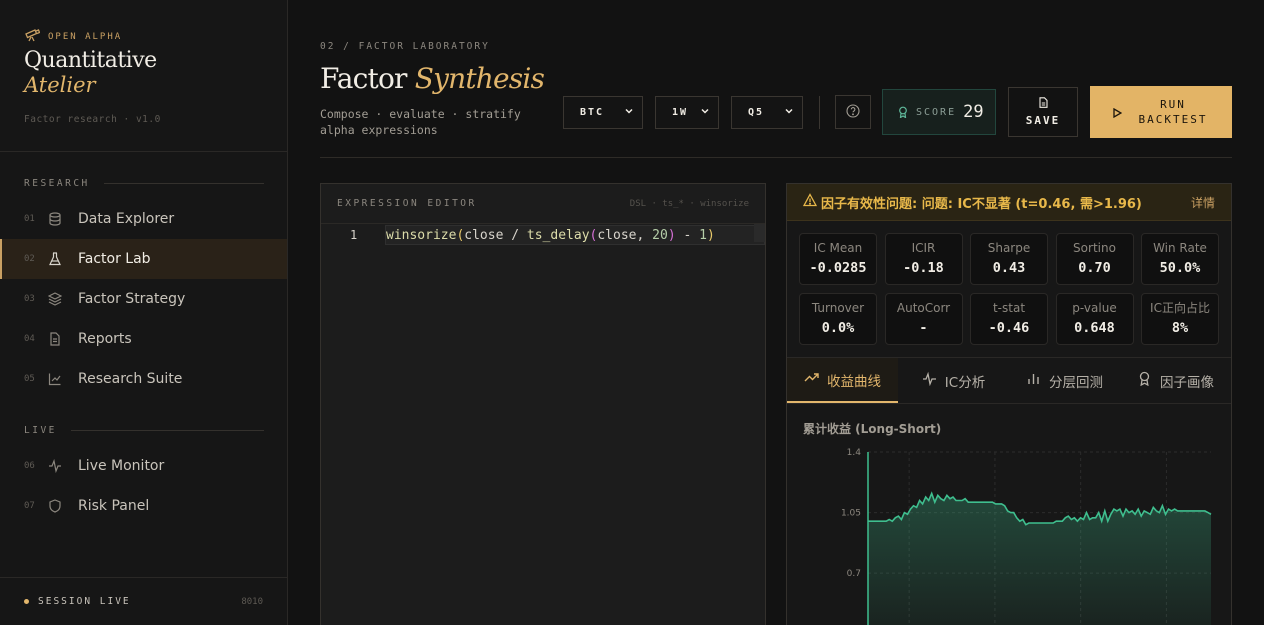  Describe the element at coordinates (1161, 112) in the screenshot. I see `run-backtest-button: RUN BACKTEST` at that location.